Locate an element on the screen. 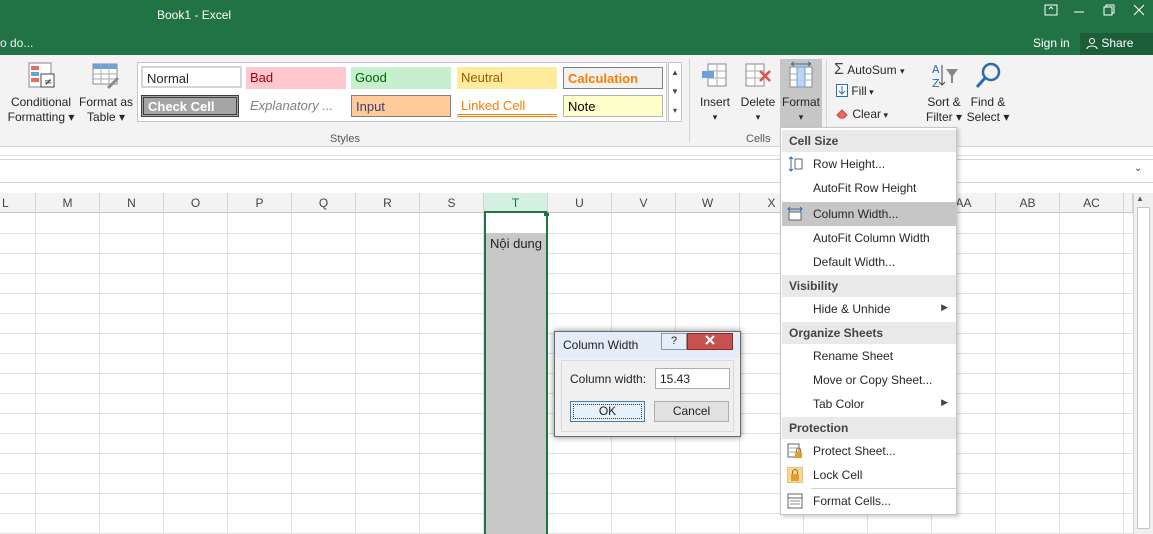 This screenshot has height=534, width=1153. style-normal: Normal is located at coordinates (191, 77).